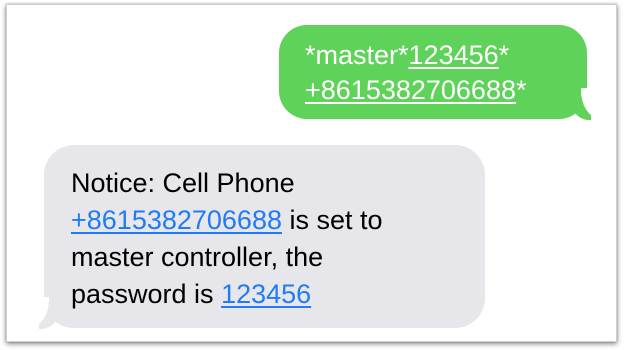 The image size is (624, 350). I want to click on incoming-line-2: +8615382706688 is set to, so click(269, 220).